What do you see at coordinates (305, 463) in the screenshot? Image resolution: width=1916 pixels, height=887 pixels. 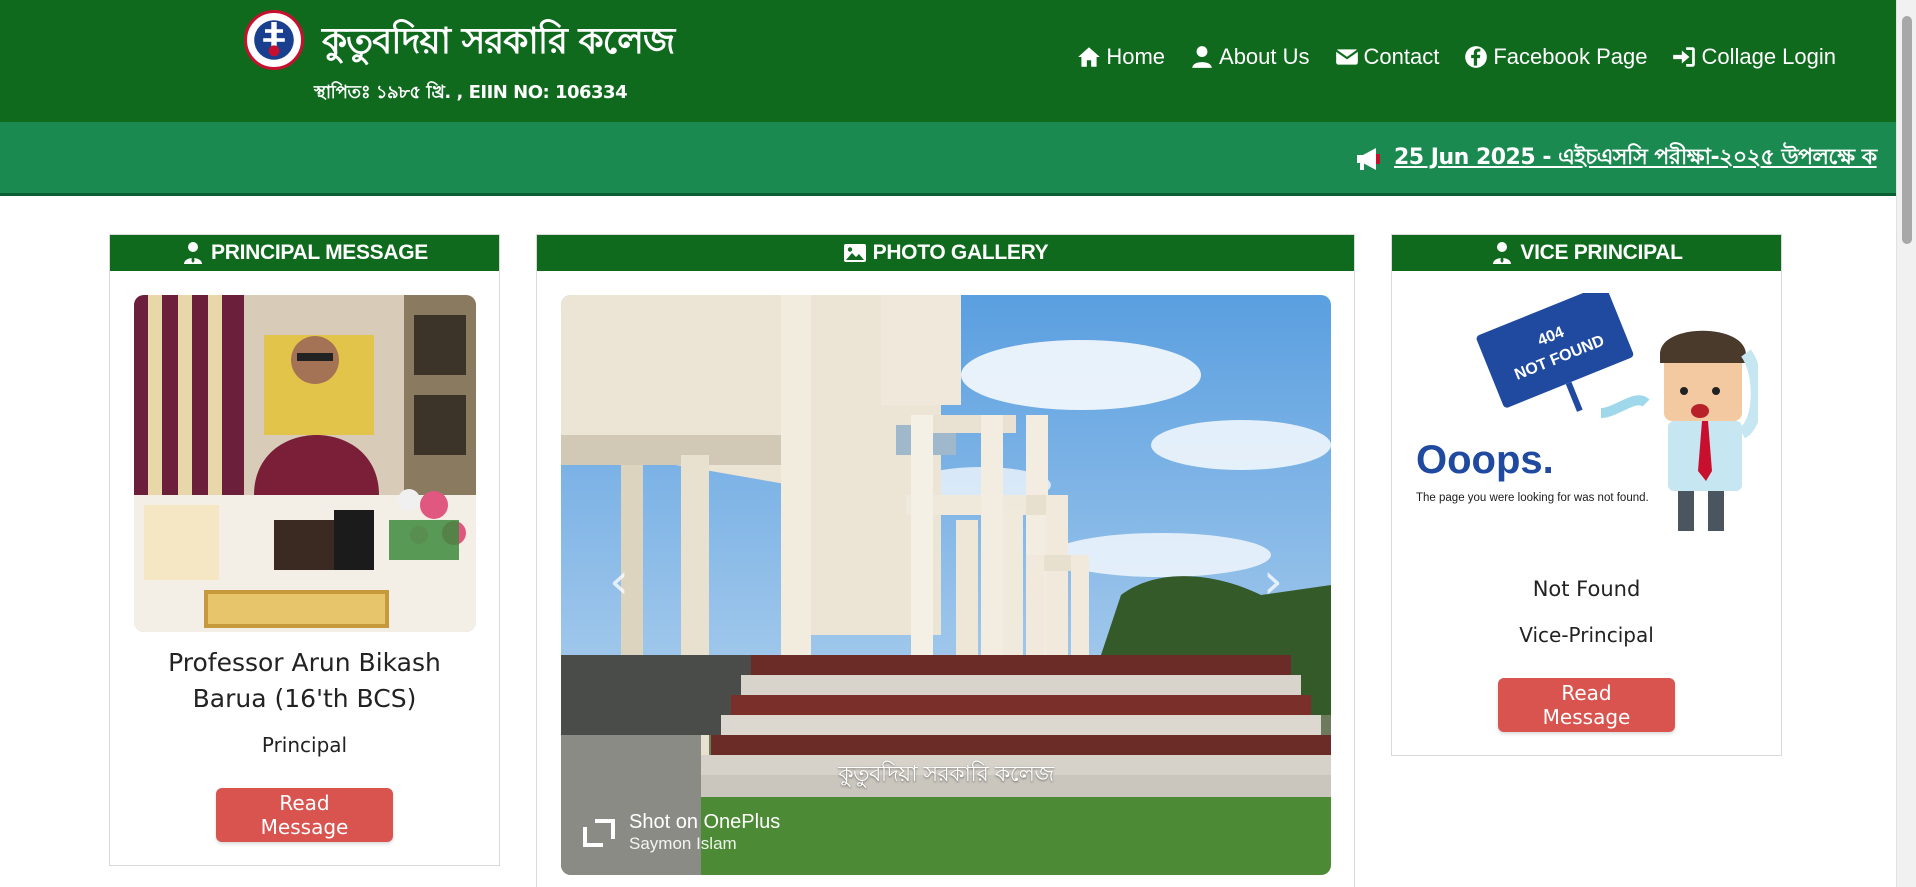 I see `principal-photo` at bounding box center [305, 463].